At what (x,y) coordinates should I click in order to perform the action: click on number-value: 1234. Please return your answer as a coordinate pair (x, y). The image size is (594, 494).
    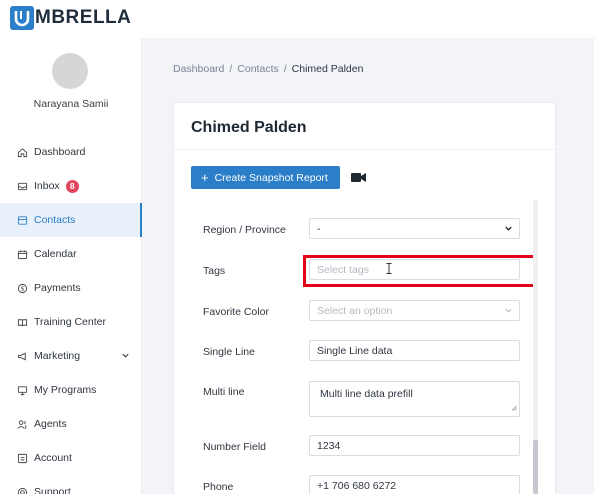
    Looking at the image, I should click on (329, 445).